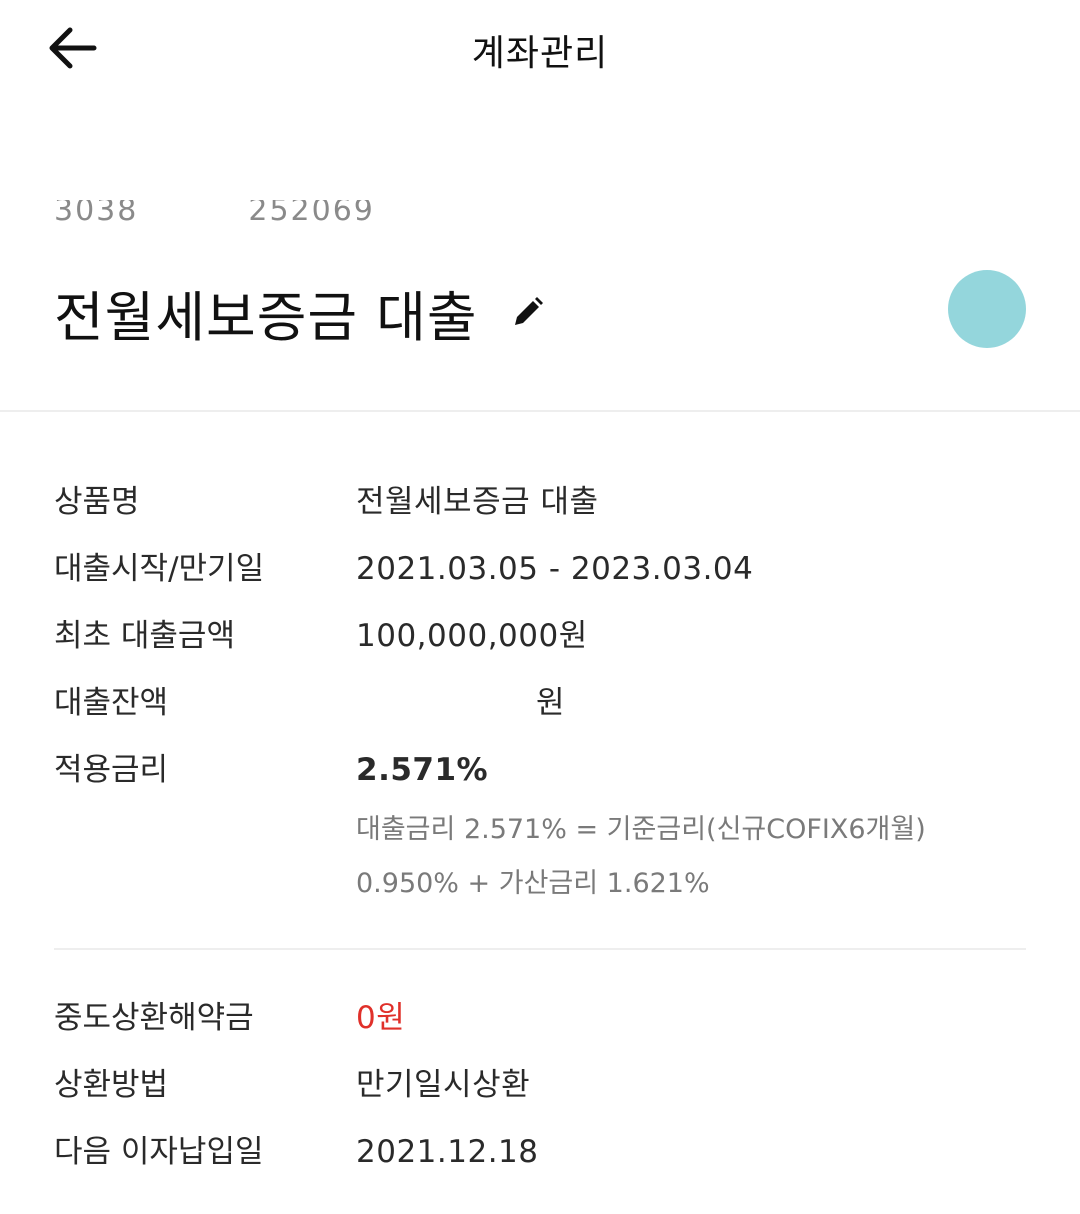  I want to click on detail-label: 중도상환해약금, so click(154, 1018).